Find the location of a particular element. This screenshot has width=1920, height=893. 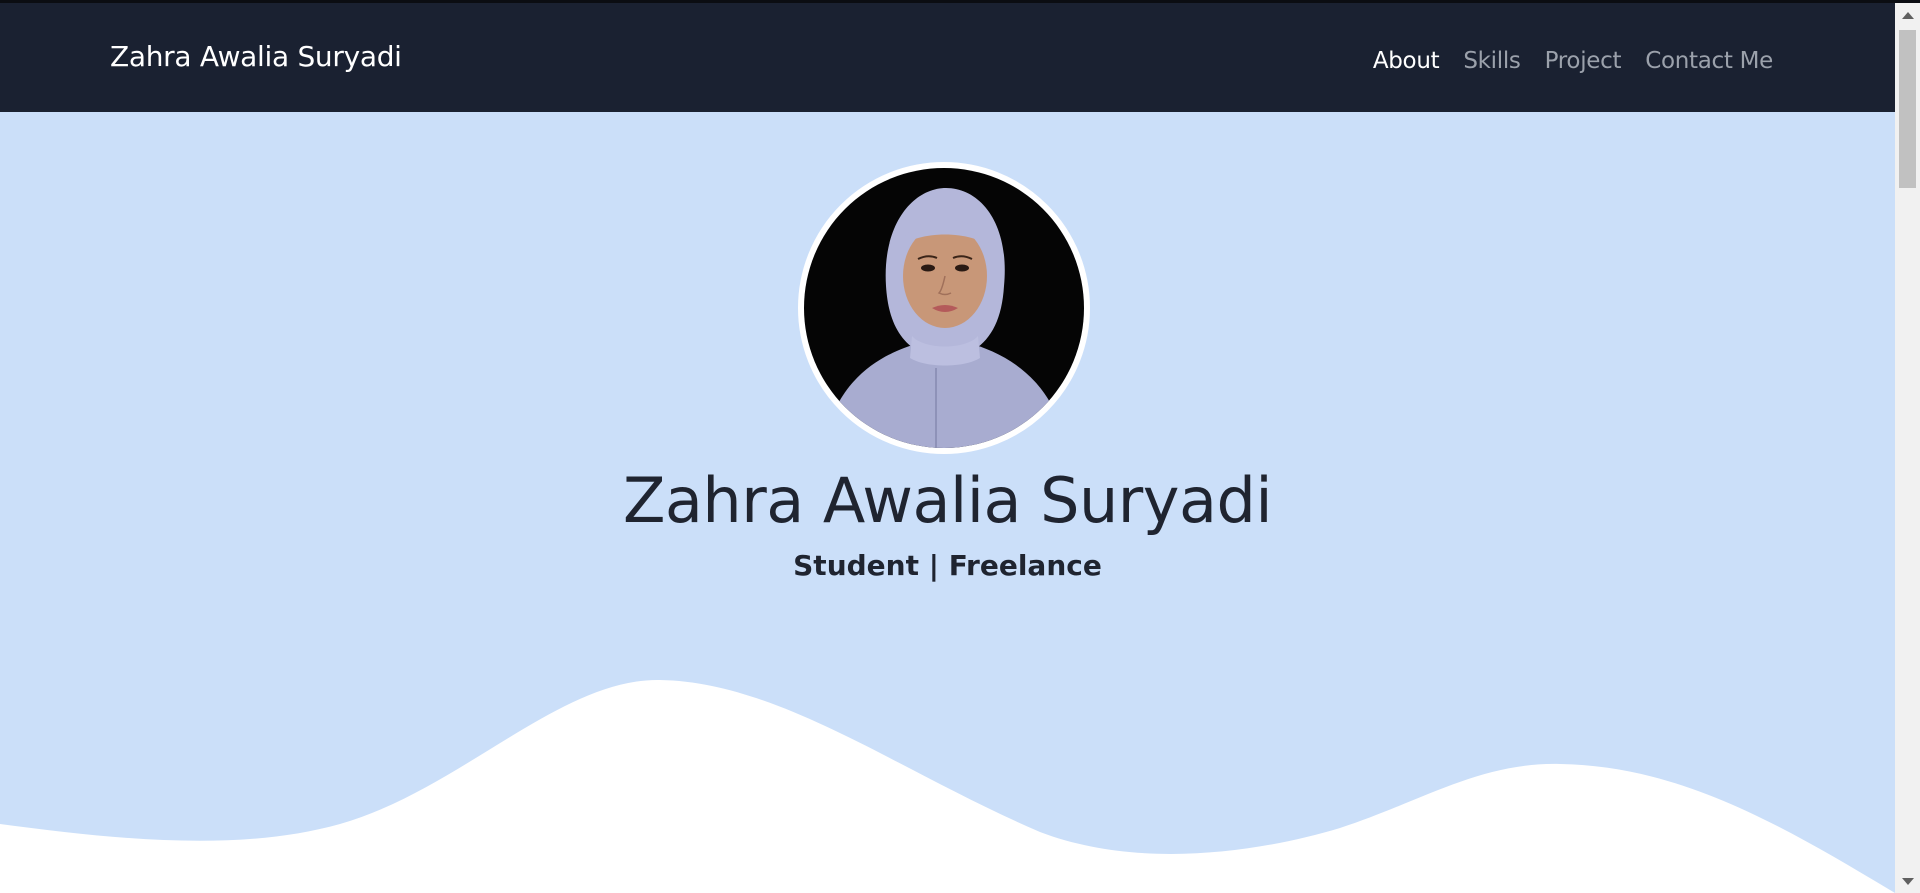

profile-photo-icon is located at coordinates (944, 308).